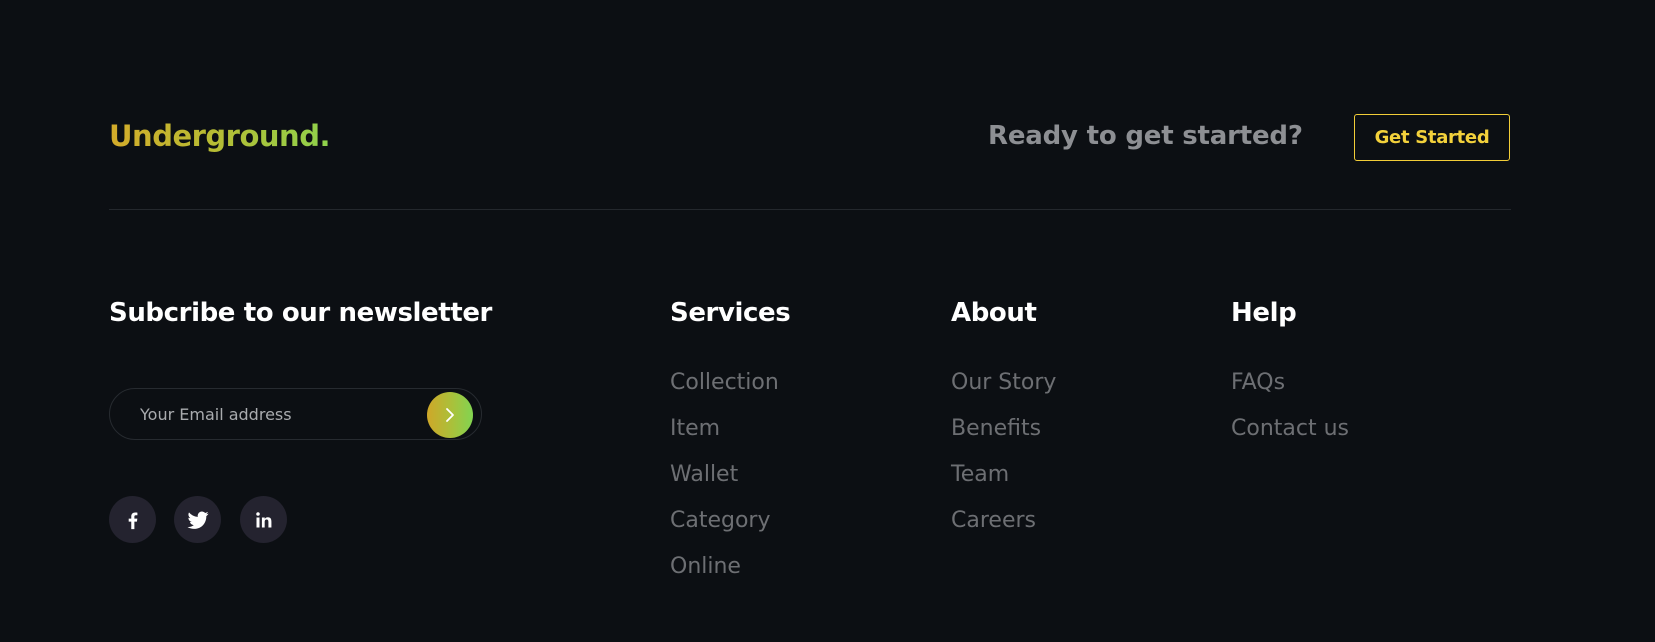 The width and height of the screenshot is (1655, 642). What do you see at coordinates (1003, 475) in the screenshot?
I see `about-link-team: Team` at bounding box center [1003, 475].